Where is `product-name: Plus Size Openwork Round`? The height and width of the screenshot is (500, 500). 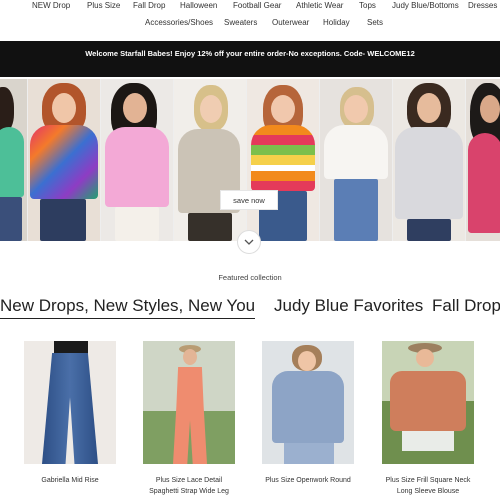 product-name: Plus Size Openwork Round is located at coordinates (308, 480).